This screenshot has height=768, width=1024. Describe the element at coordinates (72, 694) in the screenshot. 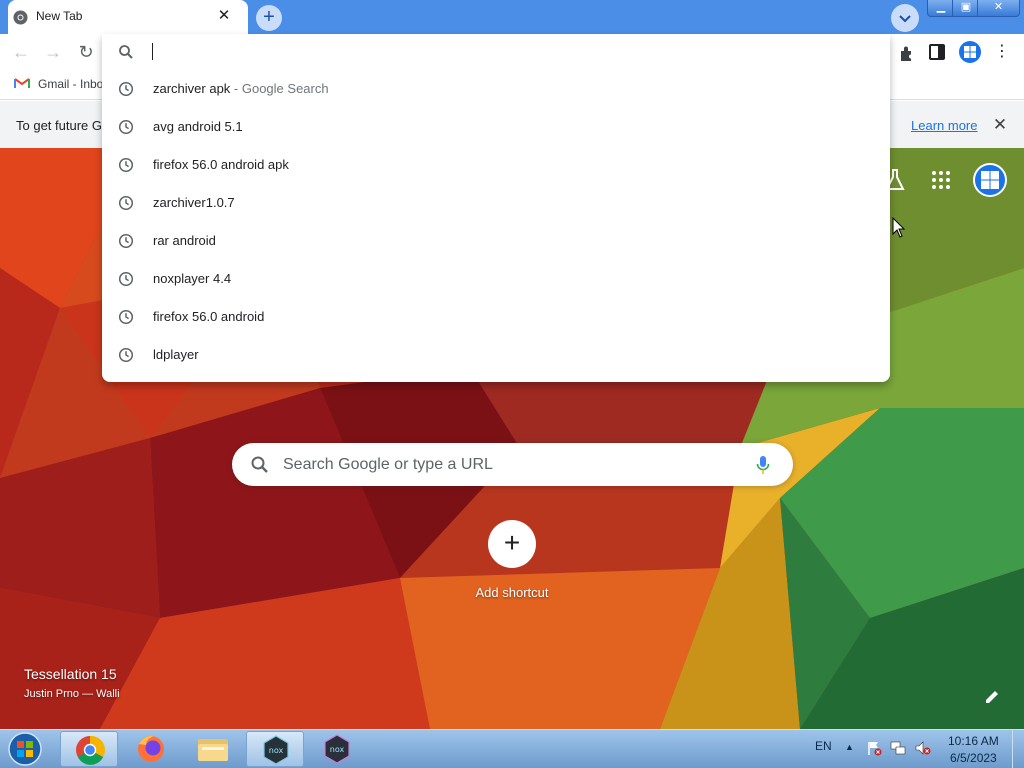

I see `background-credit: Justin Prno — Walli` at that location.